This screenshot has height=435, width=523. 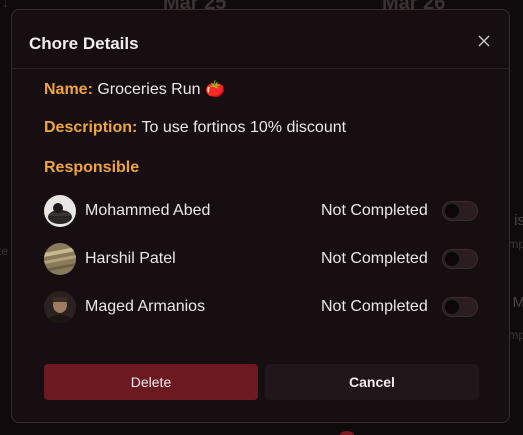 What do you see at coordinates (151, 382) in the screenshot?
I see `delete-button: Delete` at bounding box center [151, 382].